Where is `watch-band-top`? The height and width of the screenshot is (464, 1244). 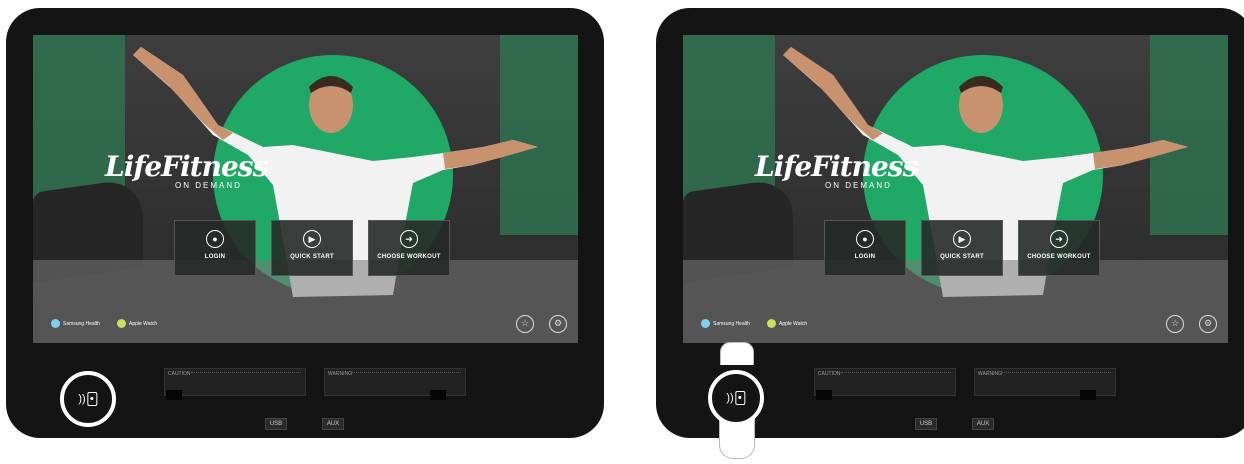 watch-band-top is located at coordinates (737, 353).